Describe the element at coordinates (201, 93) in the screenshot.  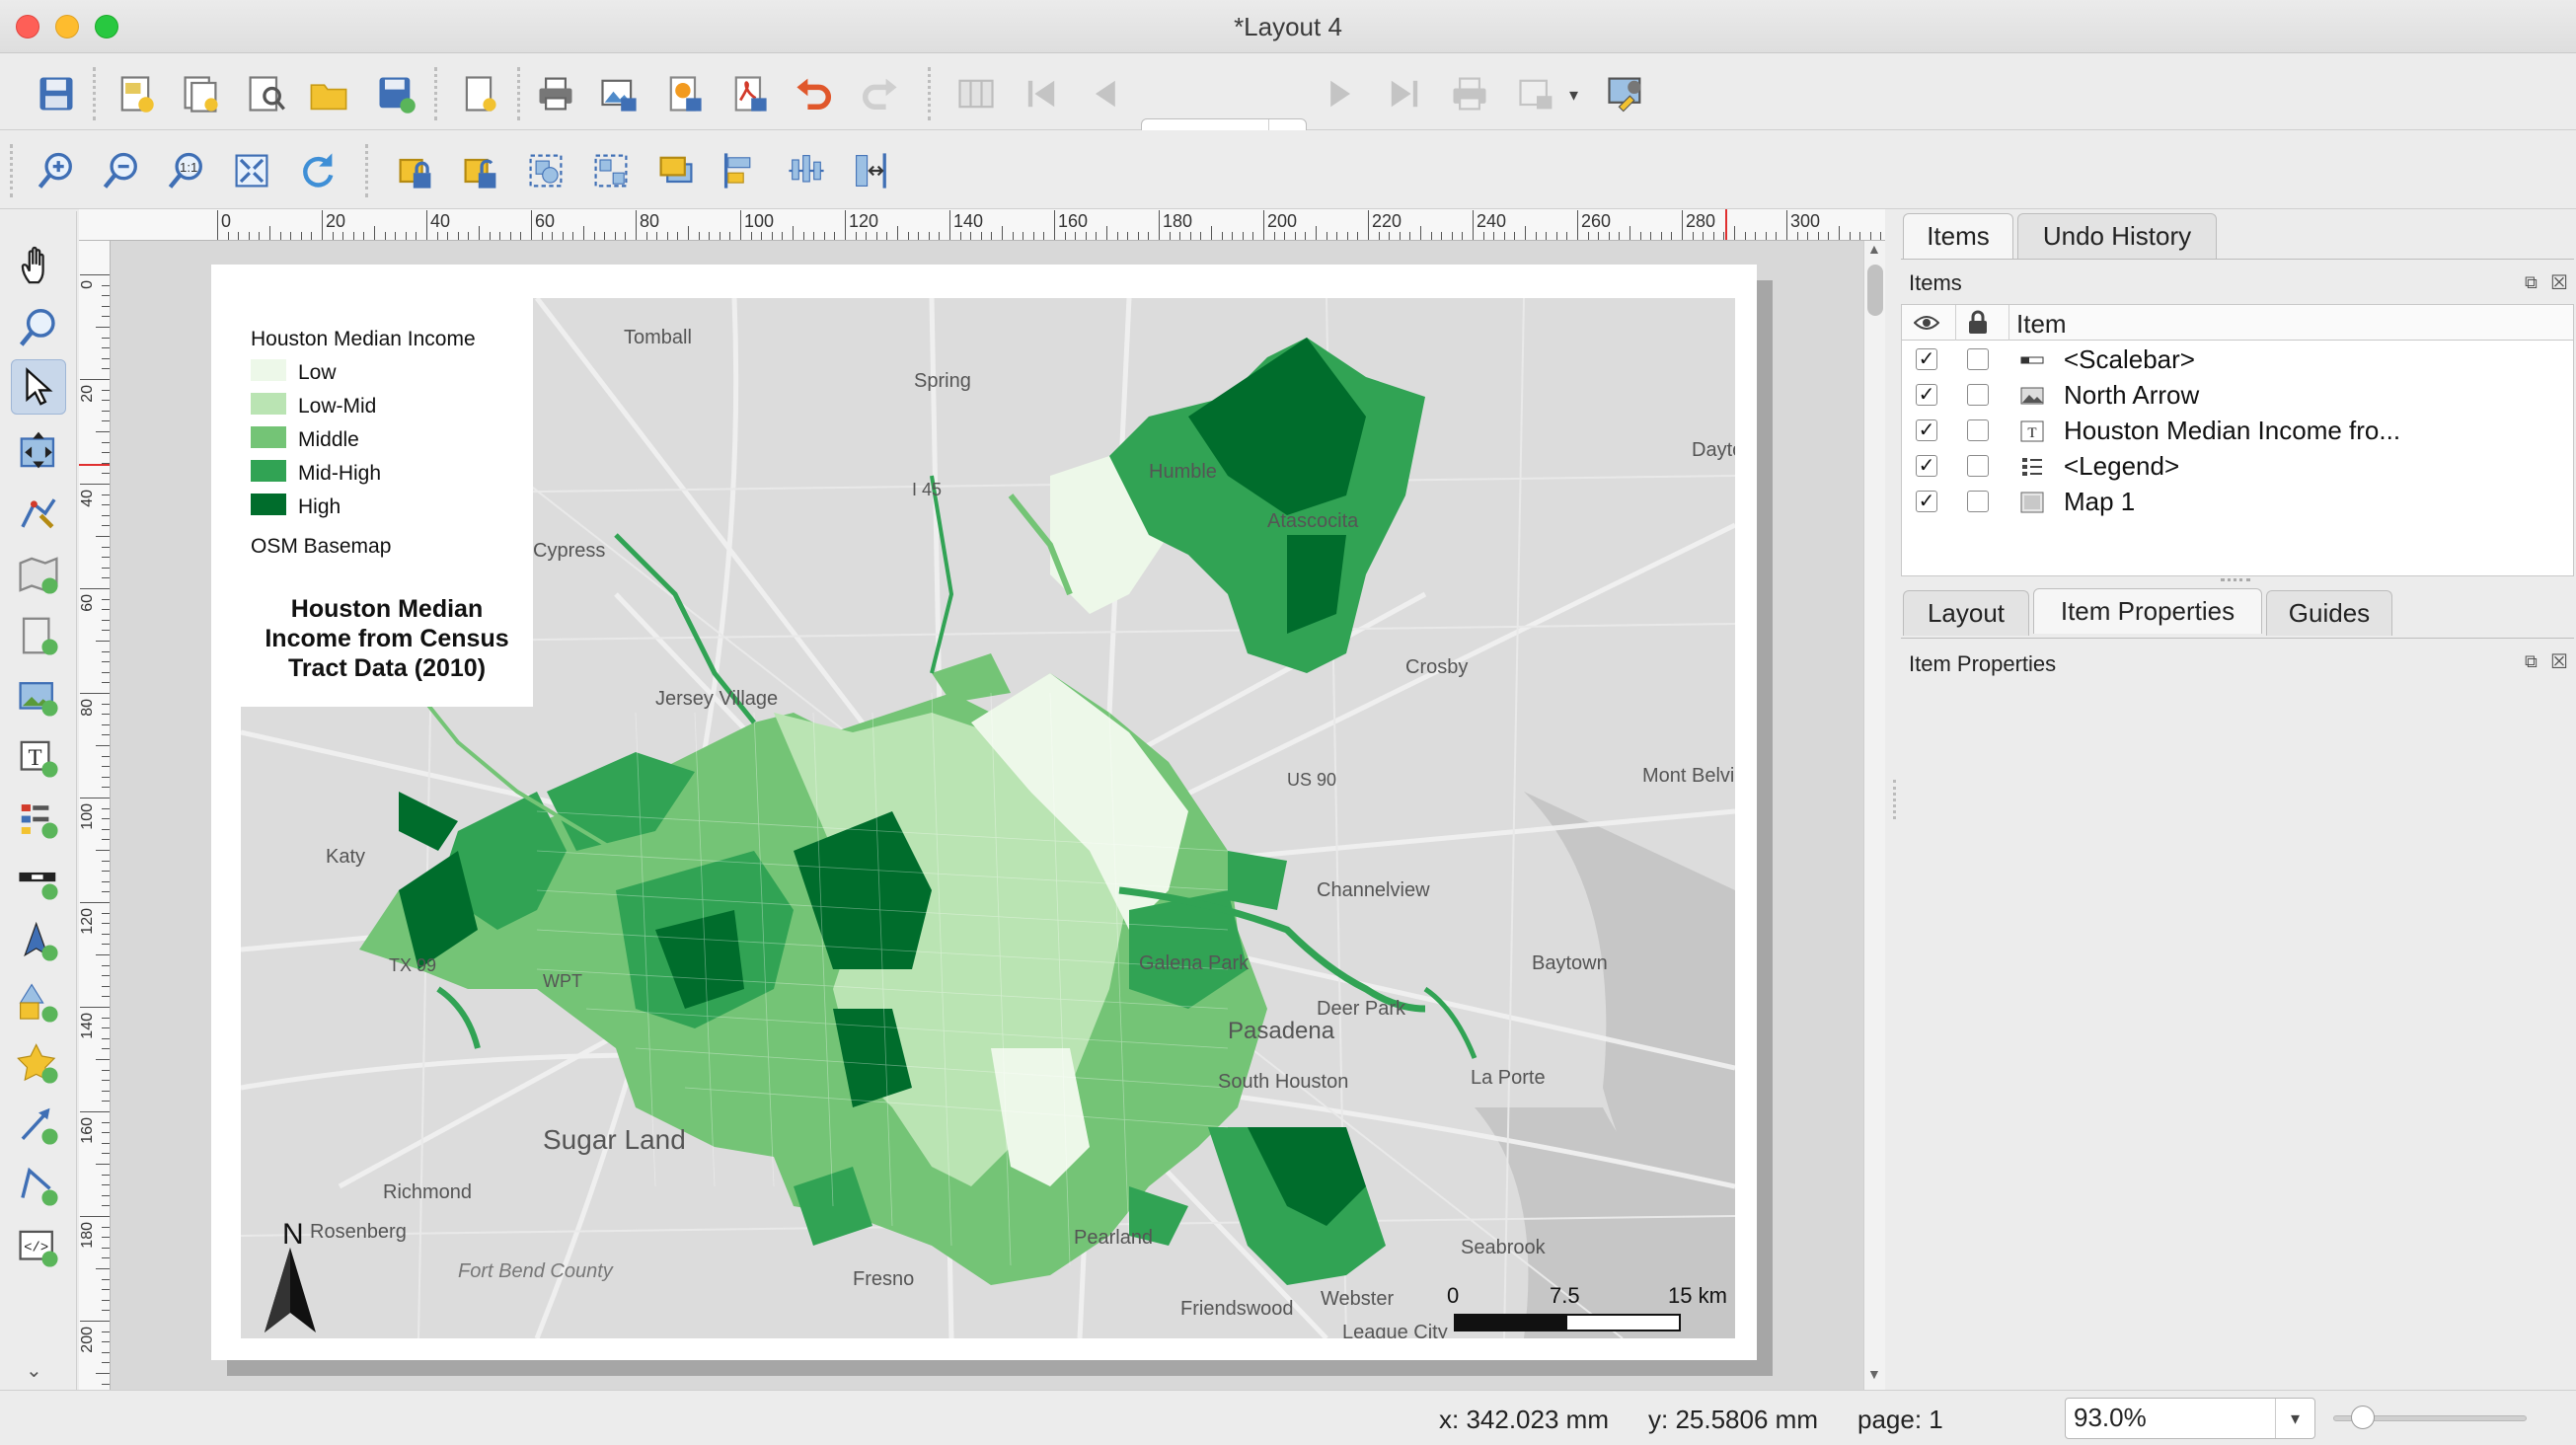
I see `duplicate-layout-button` at that location.